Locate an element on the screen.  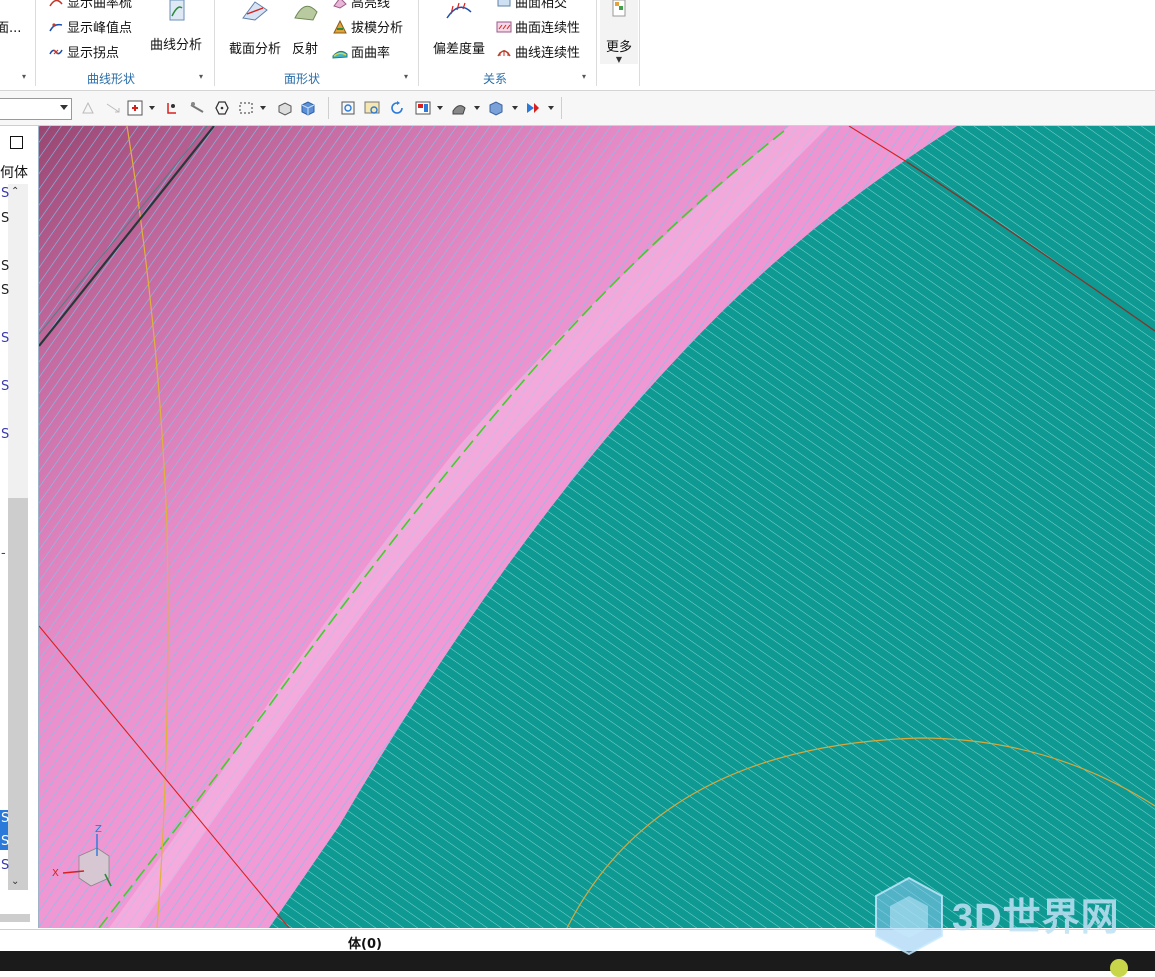
measure-icon is located at coordinates (197, 108).